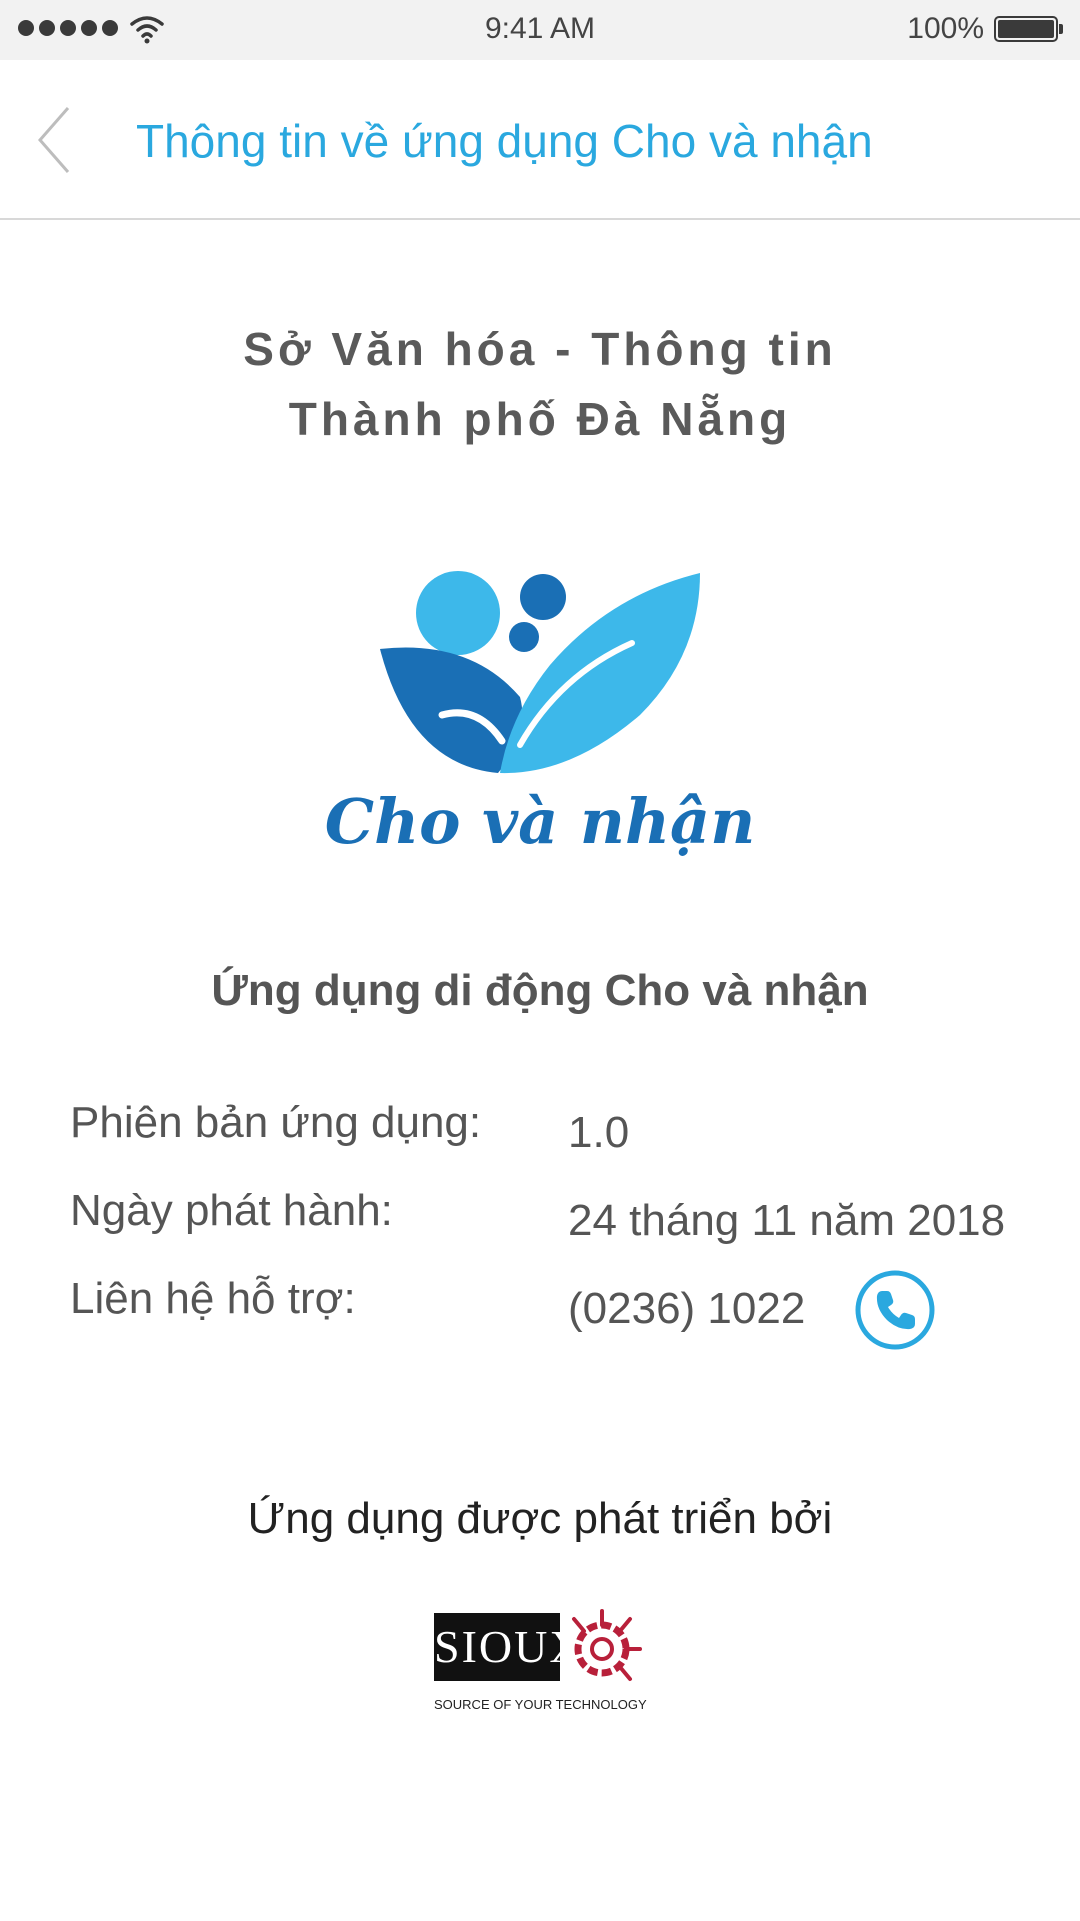 The height and width of the screenshot is (1921, 1080). I want to click on support-row: Liên hệ hỗ trợ: (0236) 1022, so click(550, 1310).